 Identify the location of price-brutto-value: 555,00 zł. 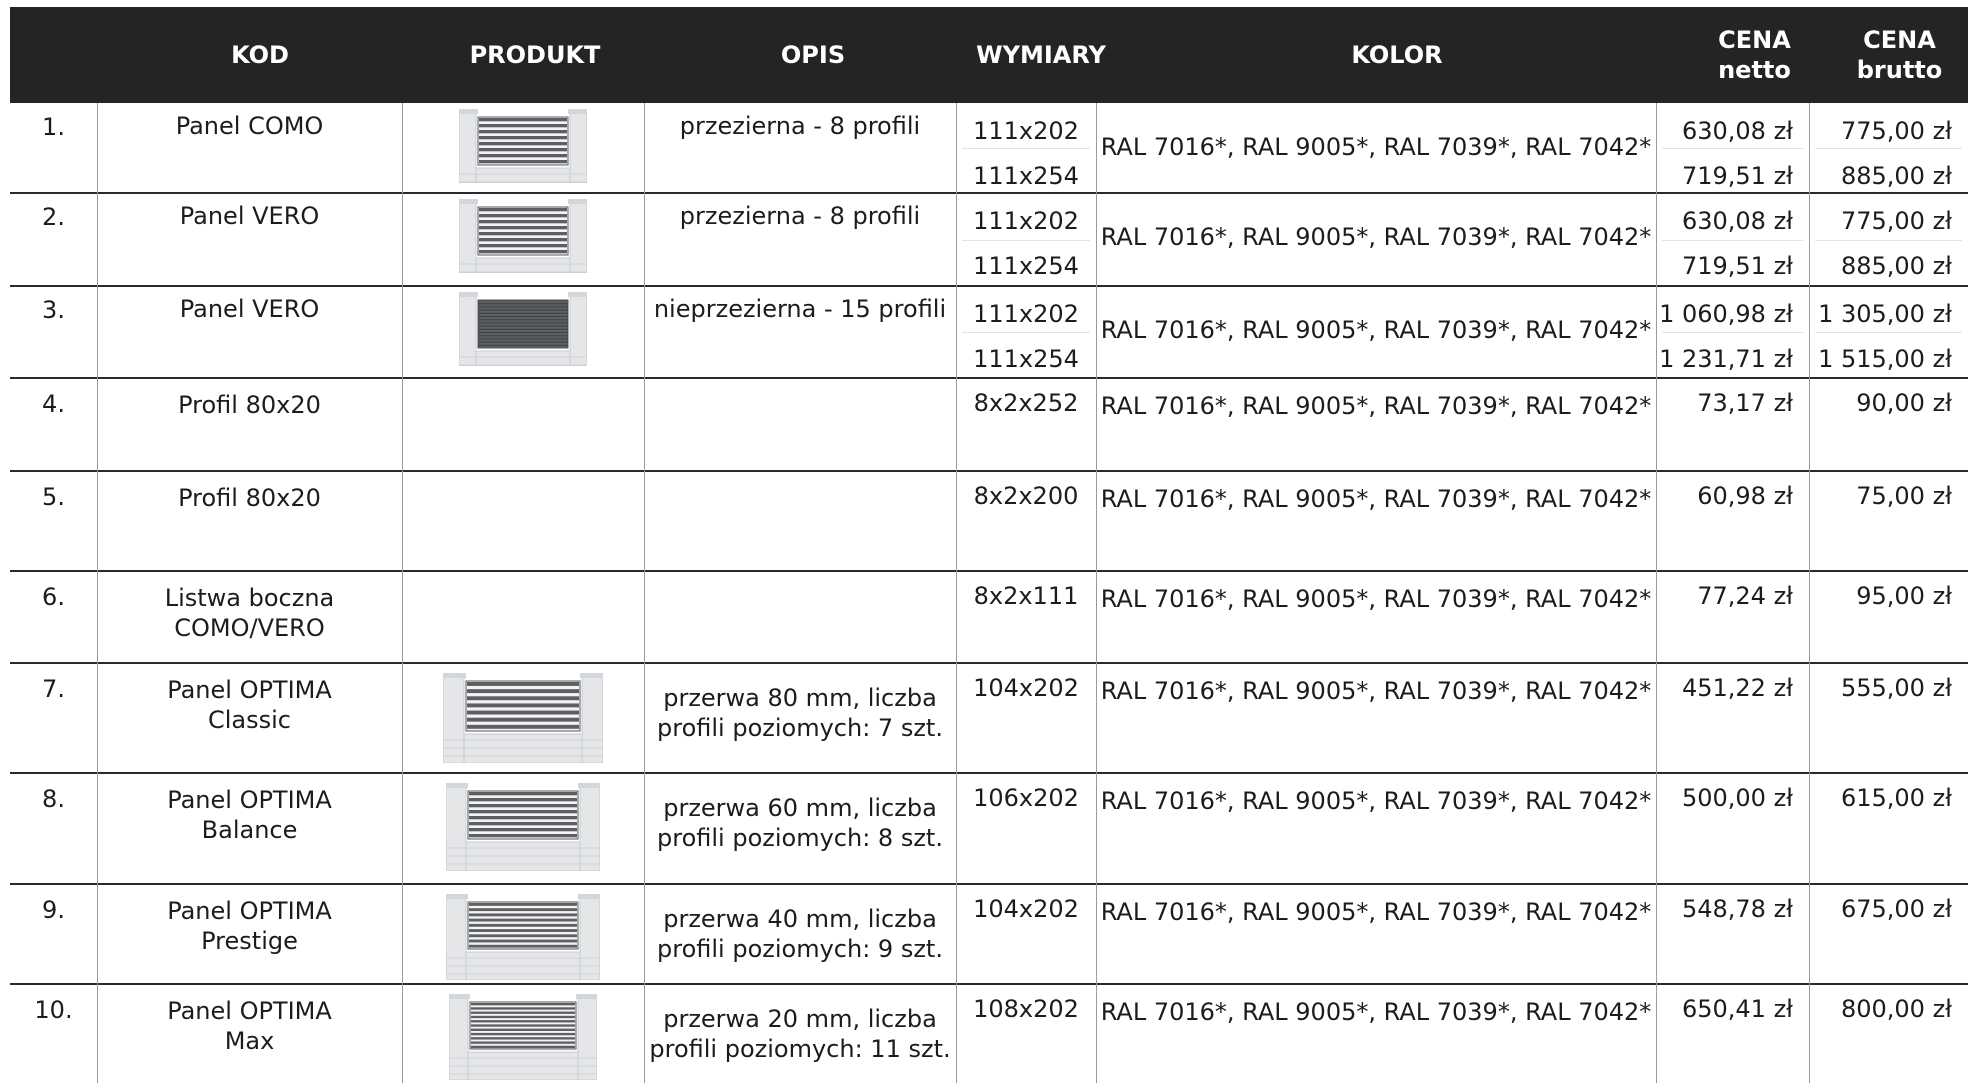
(1896, 688).